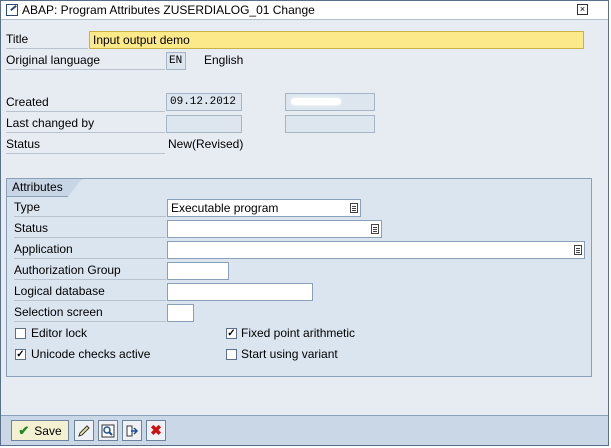  I want to click on original-language-code: EN, so click(176, 61).